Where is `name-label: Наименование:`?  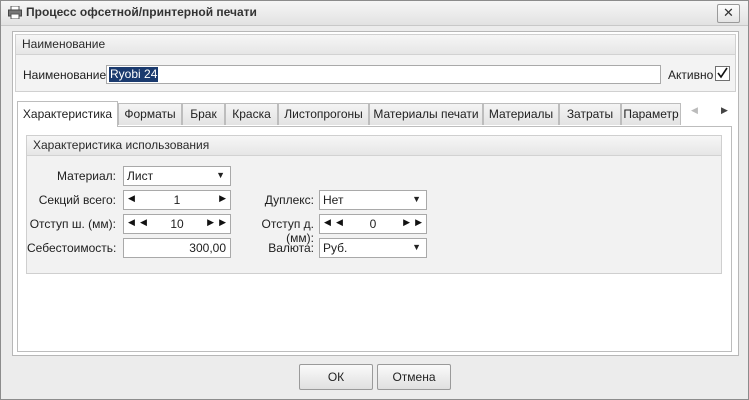
name-label: Наименование: is located at coordinates (66, 75).